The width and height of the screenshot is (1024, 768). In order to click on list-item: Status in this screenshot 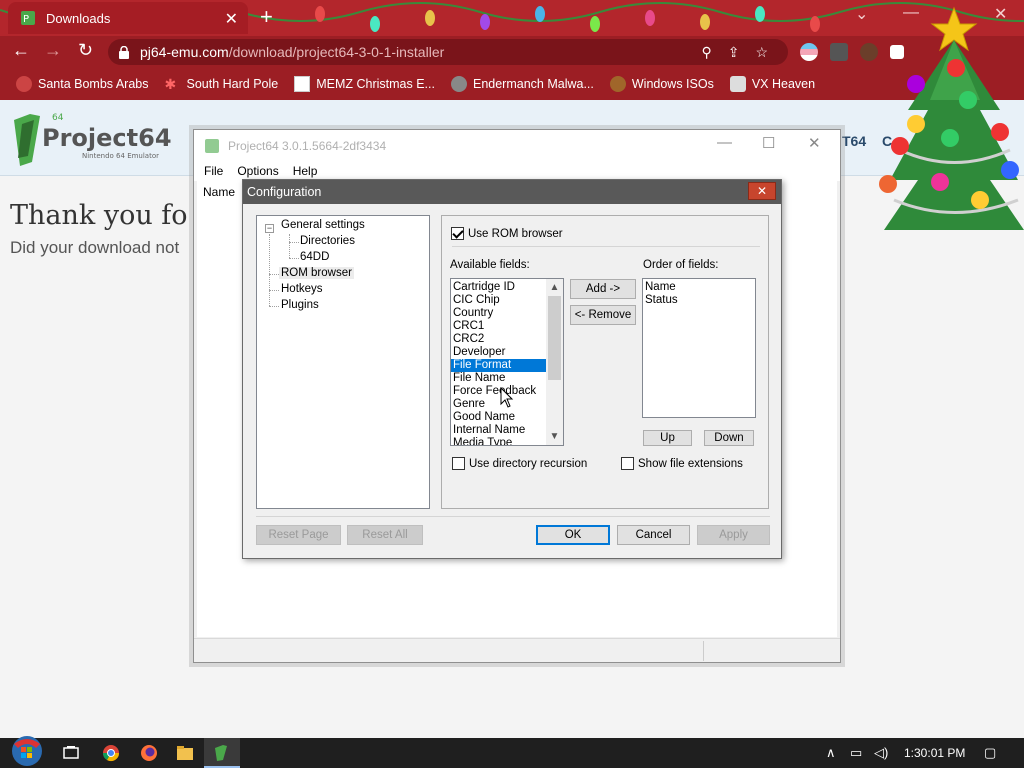, I will do `click(699, 300)`.